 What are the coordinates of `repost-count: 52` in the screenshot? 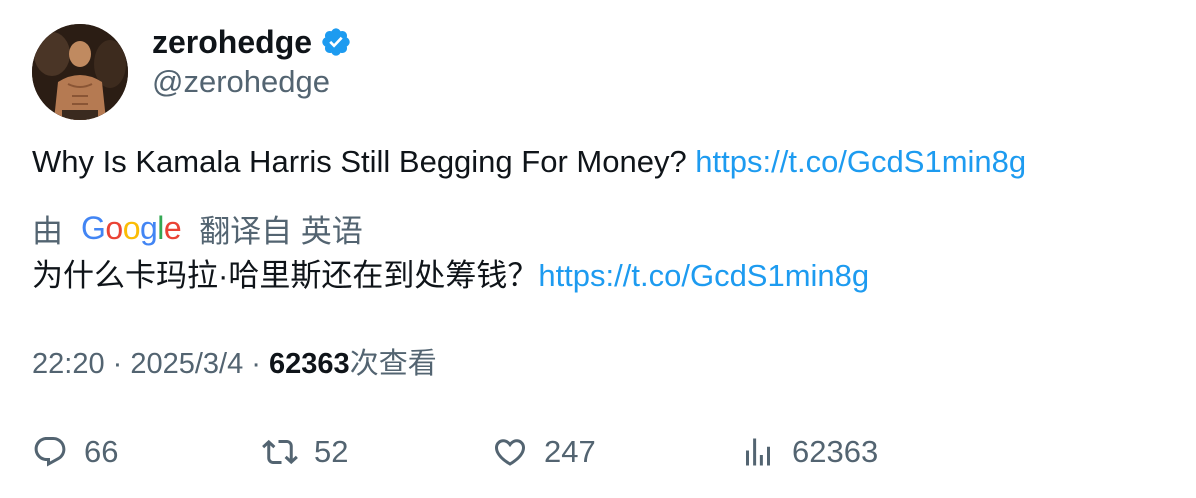 It's located at (331, 451).